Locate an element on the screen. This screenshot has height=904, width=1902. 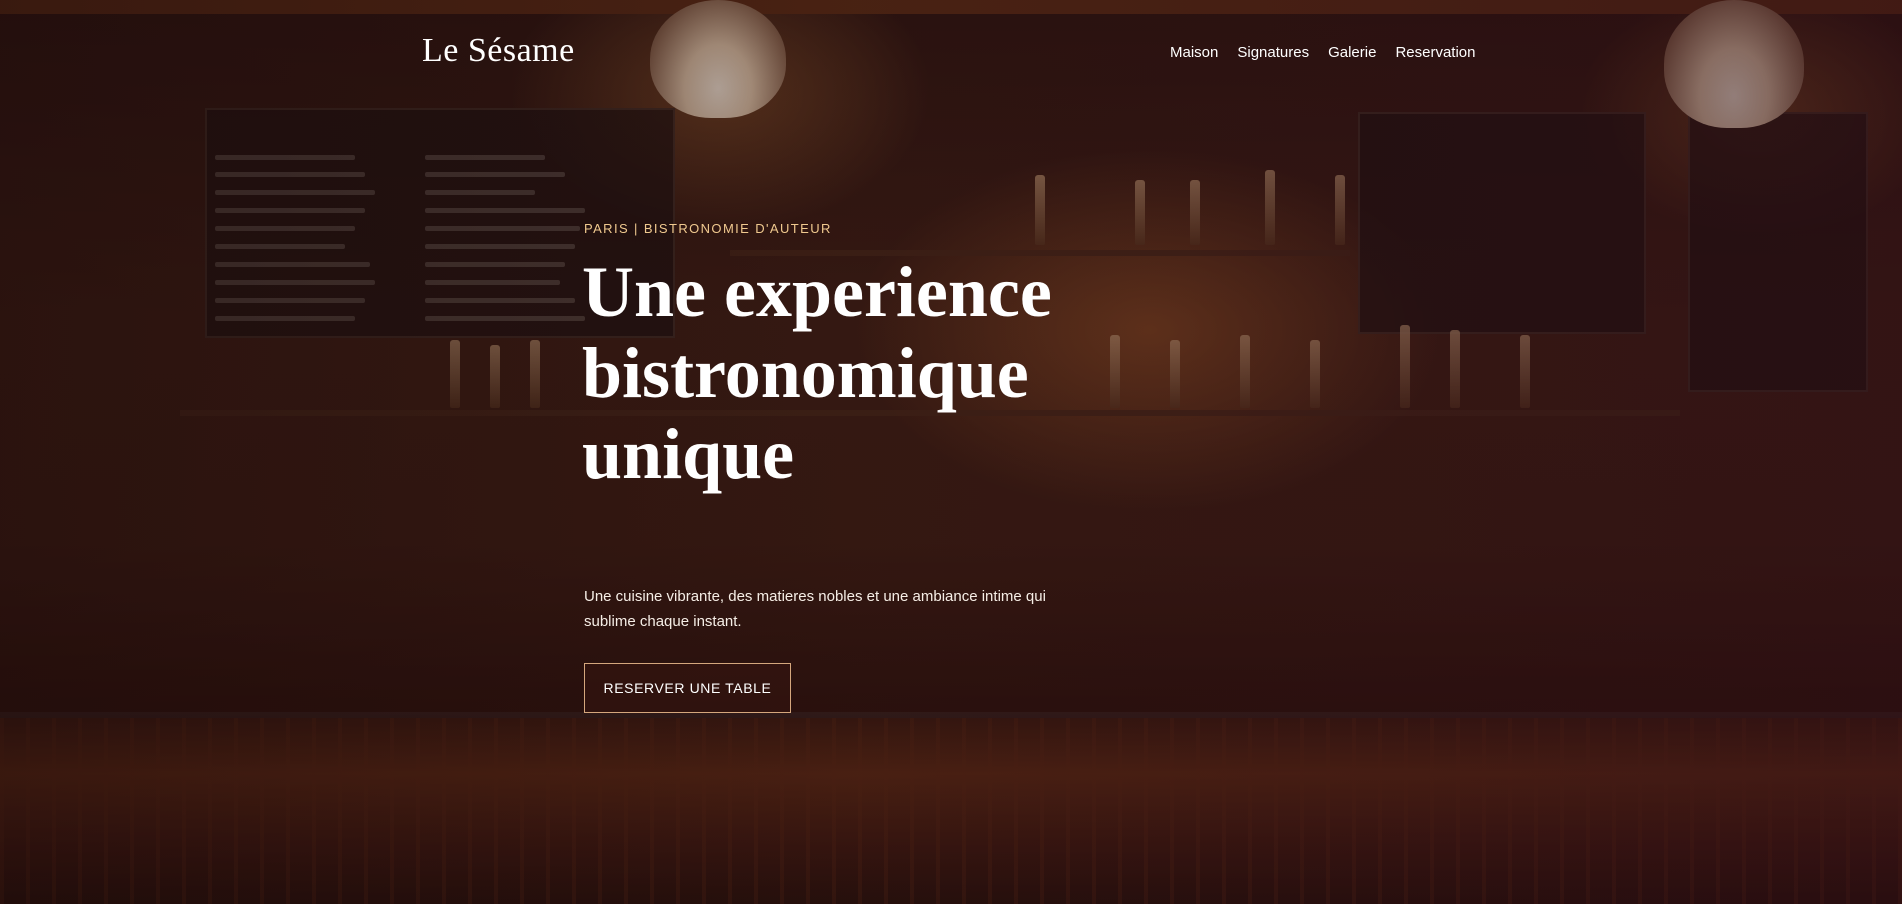
reserve-table-button: RESERVER UNE TABLE is located at coordinates (687, 688).